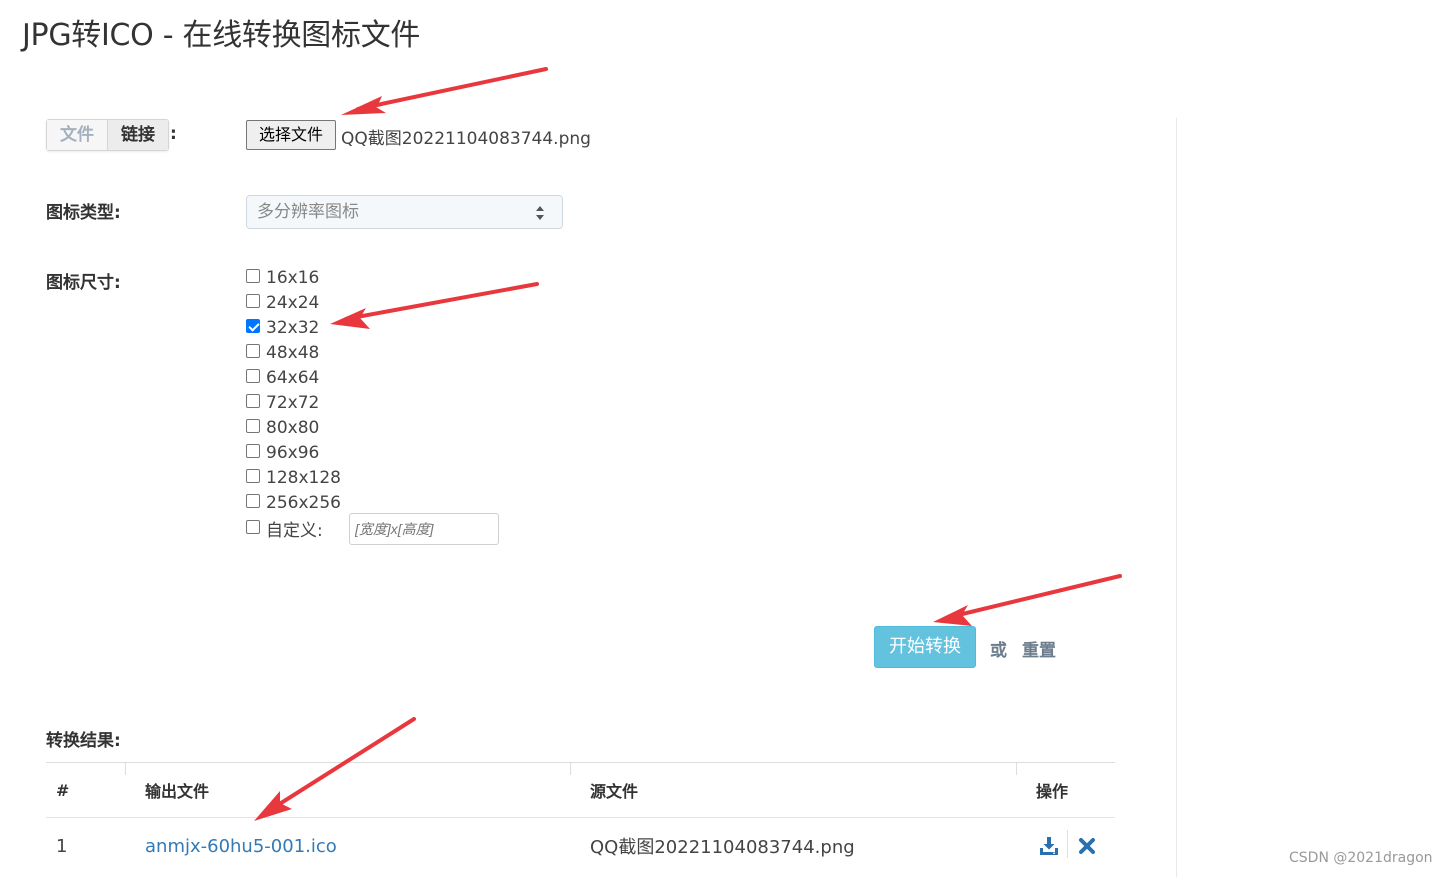 The height and width of the screenshot is (877, 1452). Describe the element at coordinates (83, 213) in the screenshot. I see `icon-type-label: 图标类型:` at that location.